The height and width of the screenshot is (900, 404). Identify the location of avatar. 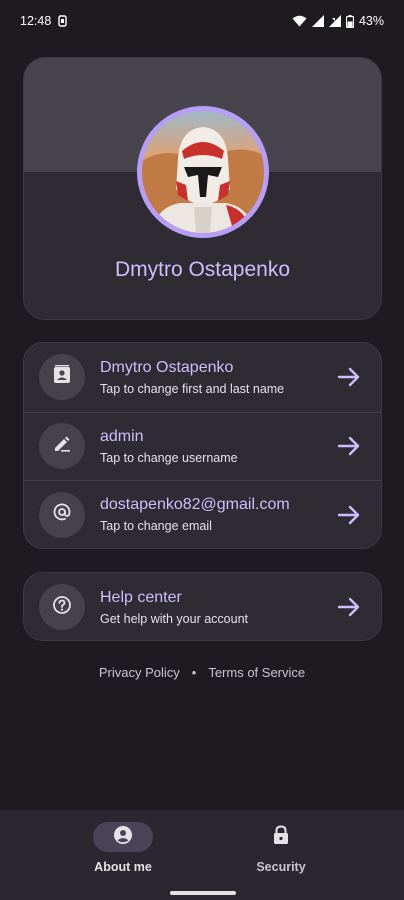
(203, 172).